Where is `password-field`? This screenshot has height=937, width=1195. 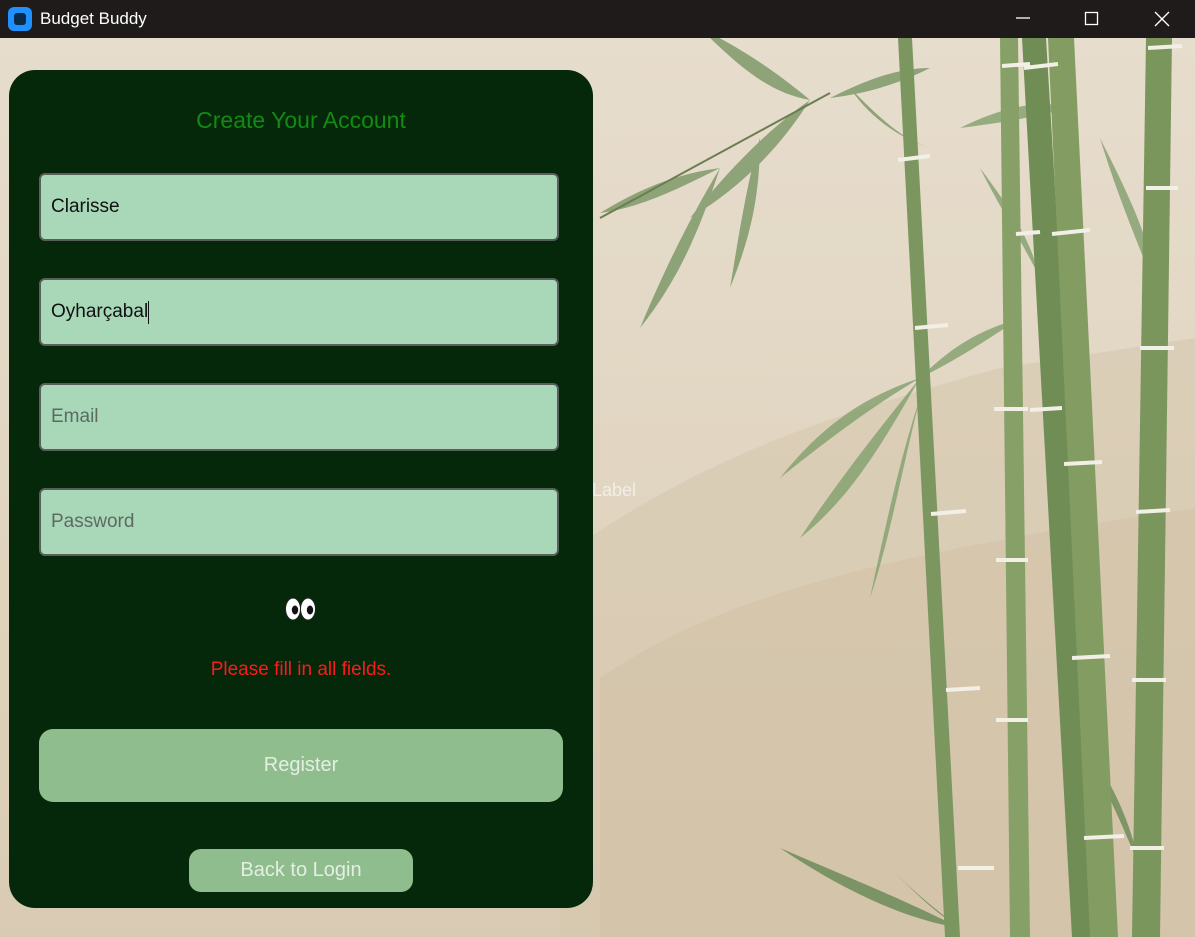 password-field is located at coordinates (299, 522).